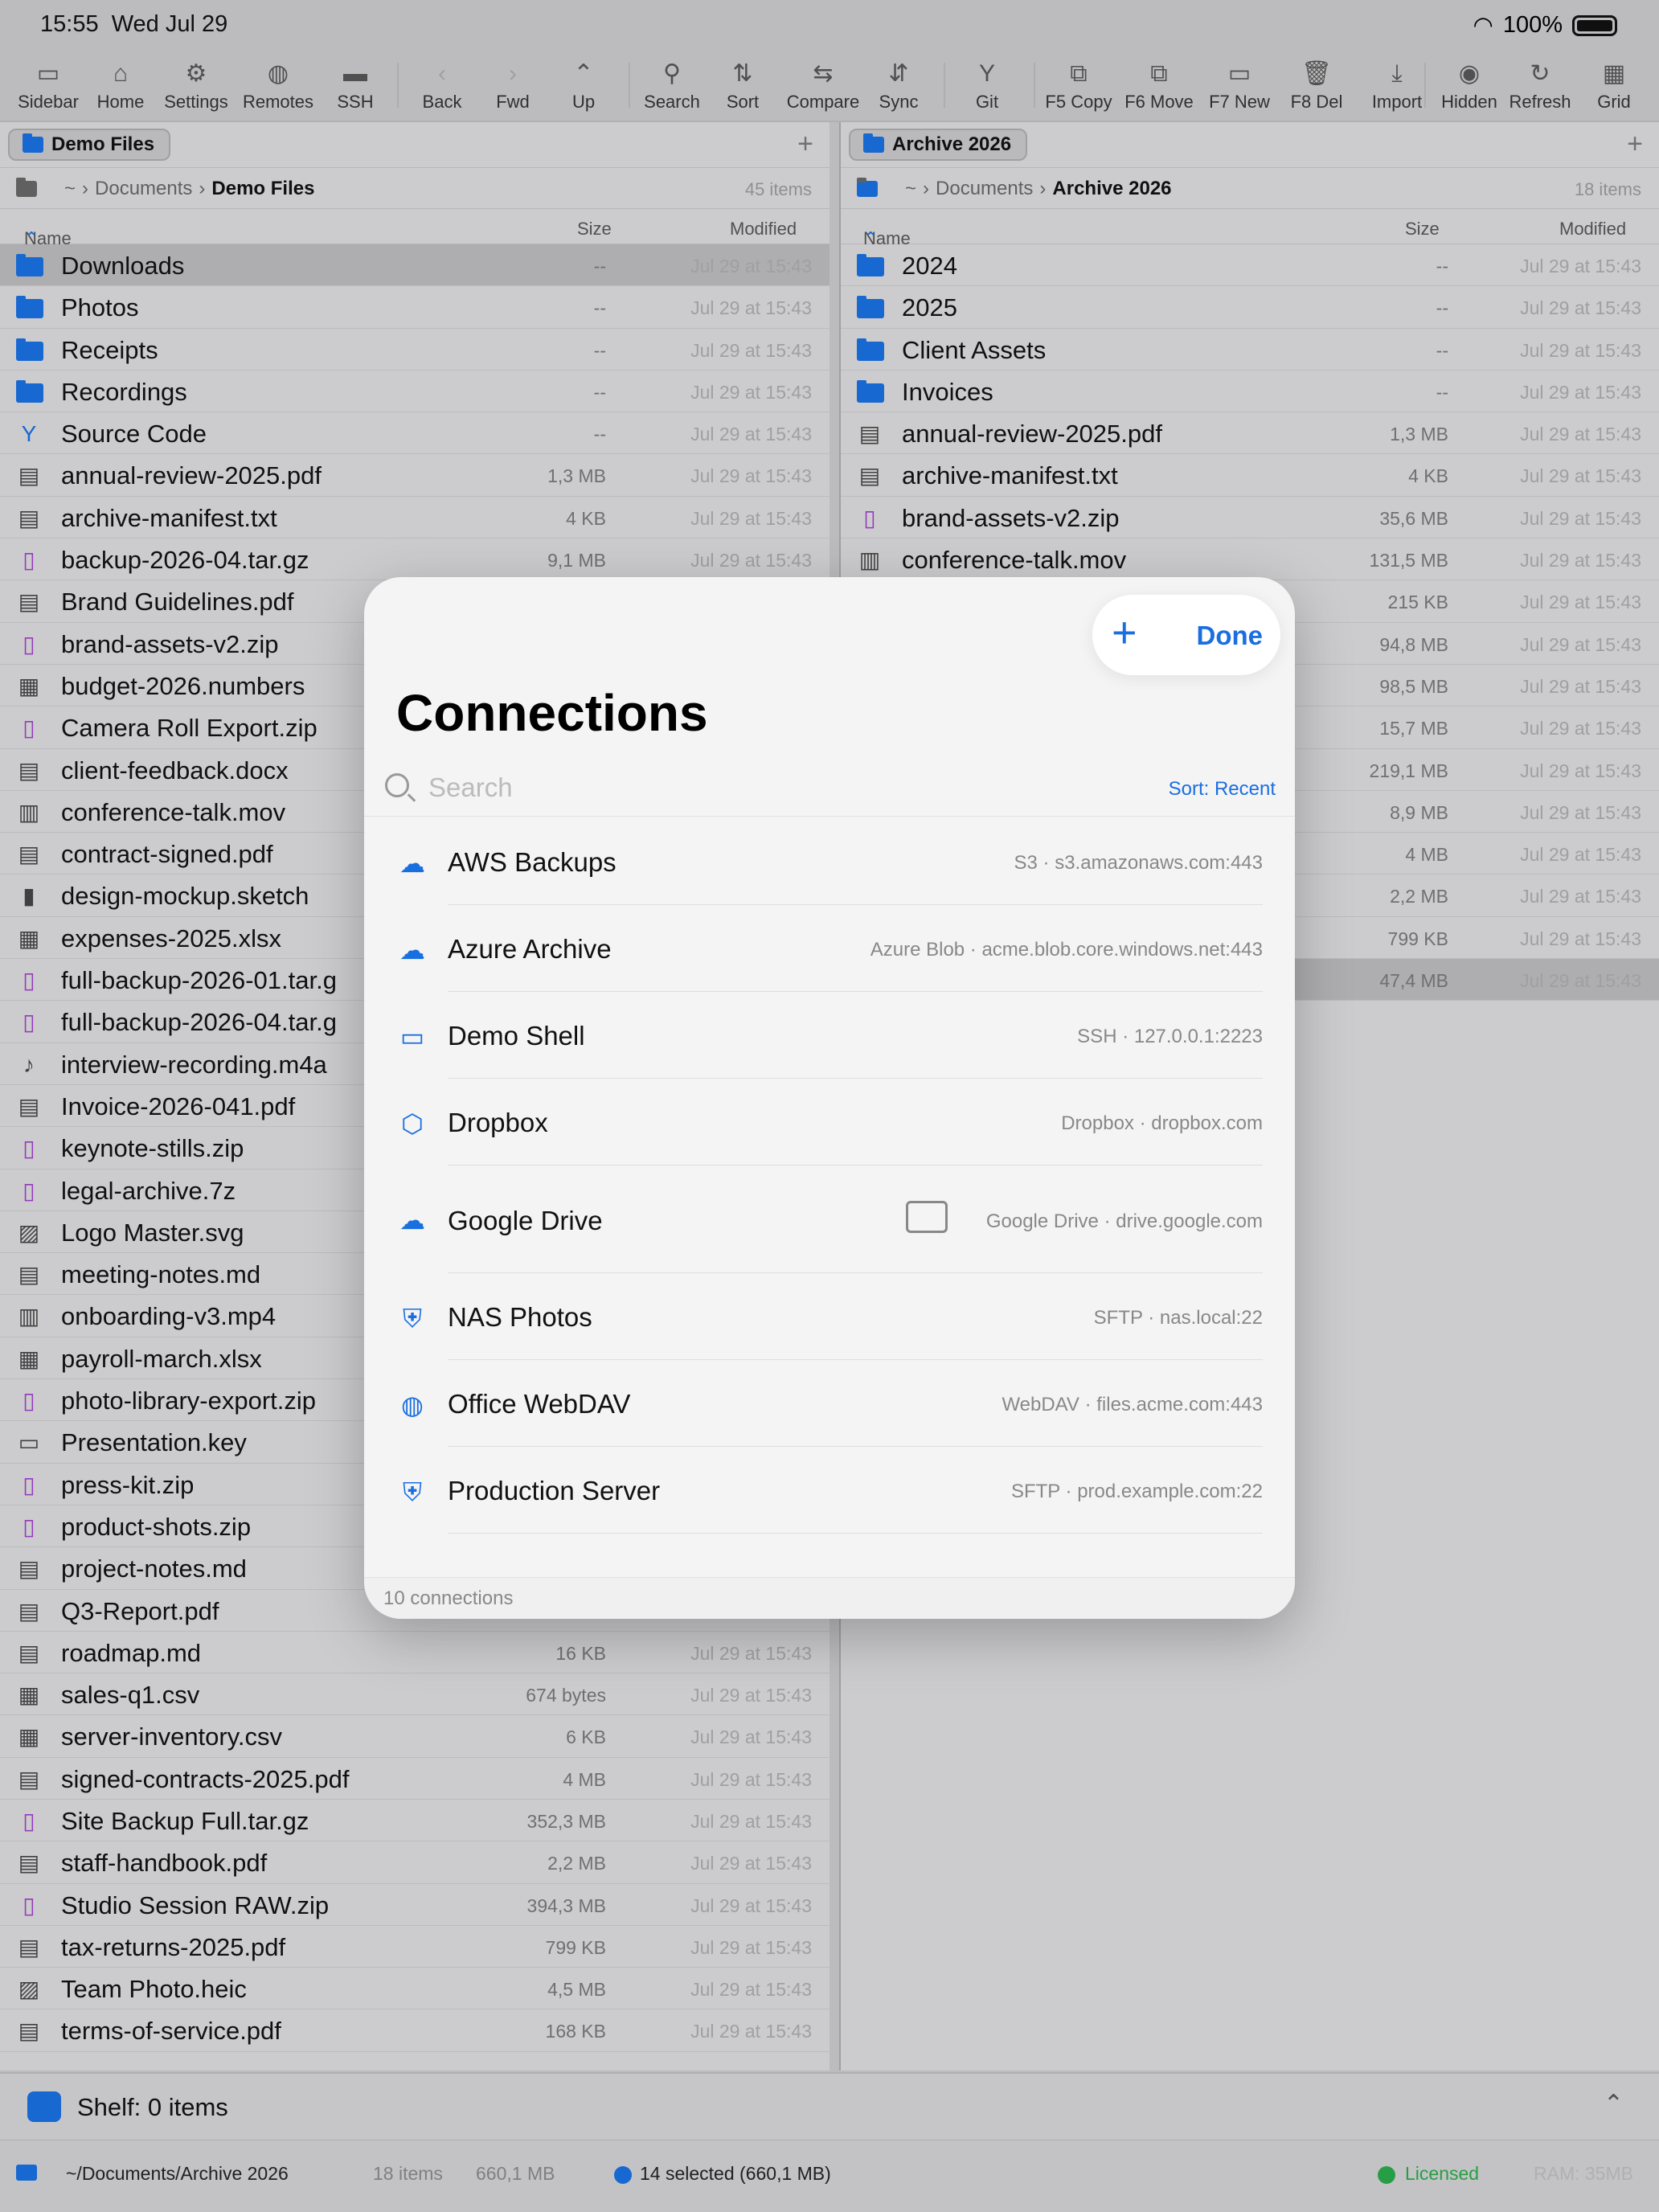 The height and width of the screenshot is (2212, 1659). Describe the element at coordinates (1124, 632) in the screenshot. I see `add-connection-button: +` at that location.